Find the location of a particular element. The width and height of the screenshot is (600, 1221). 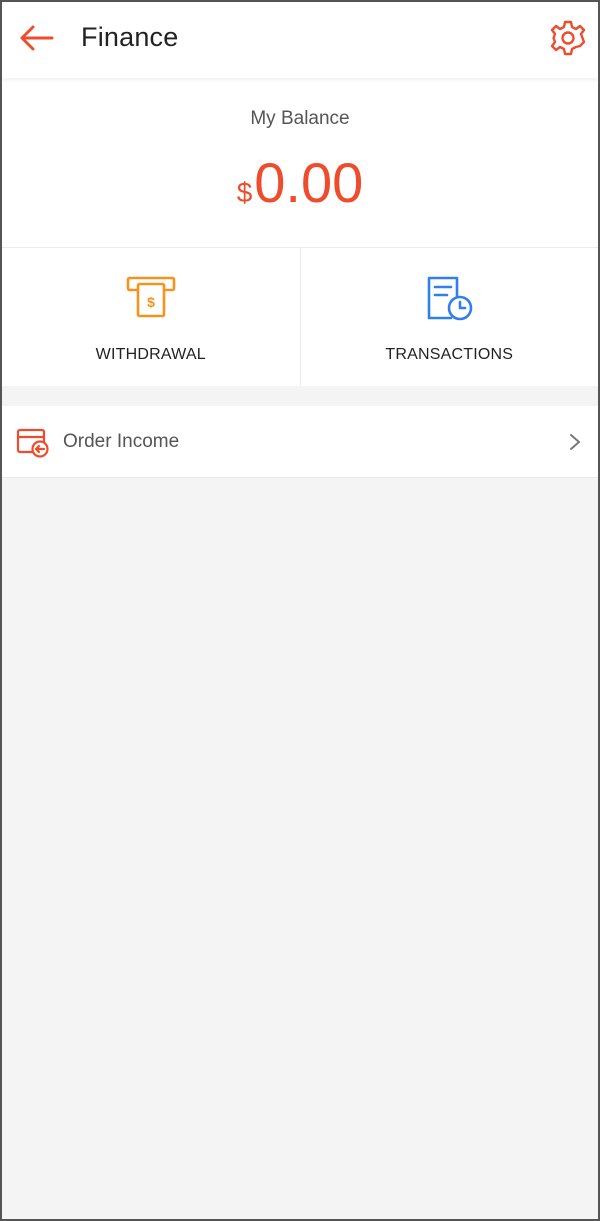

transactions-button: TRANSACTIONS is located at coordinates (449, 317).